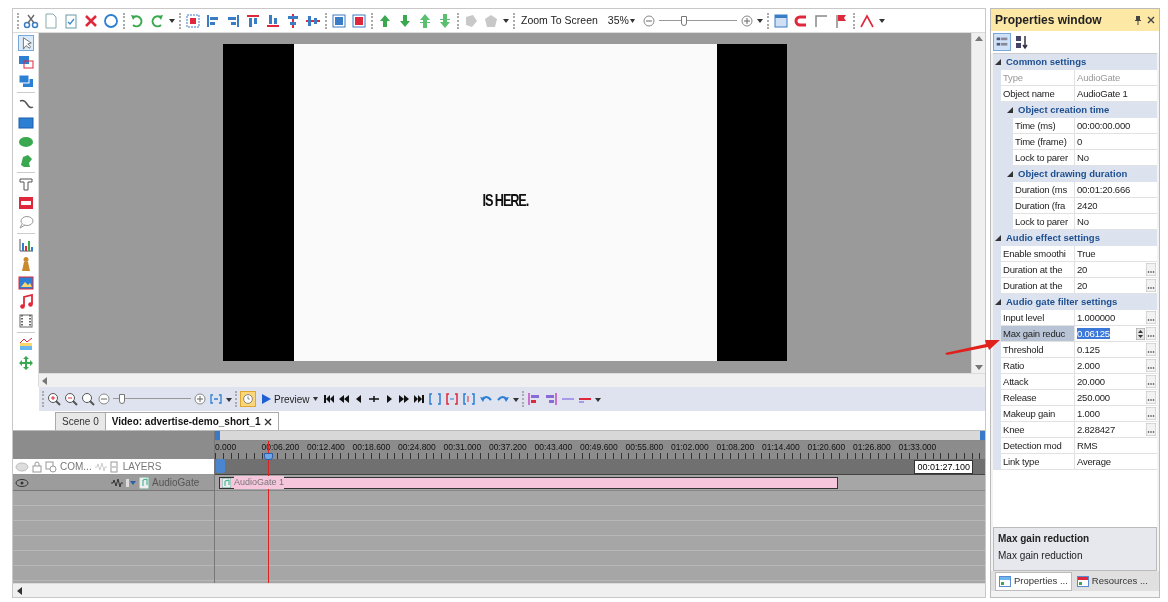  Describe the element at coordinates (122, 399) in the screenshot. I see `slider-thumb` at that location.